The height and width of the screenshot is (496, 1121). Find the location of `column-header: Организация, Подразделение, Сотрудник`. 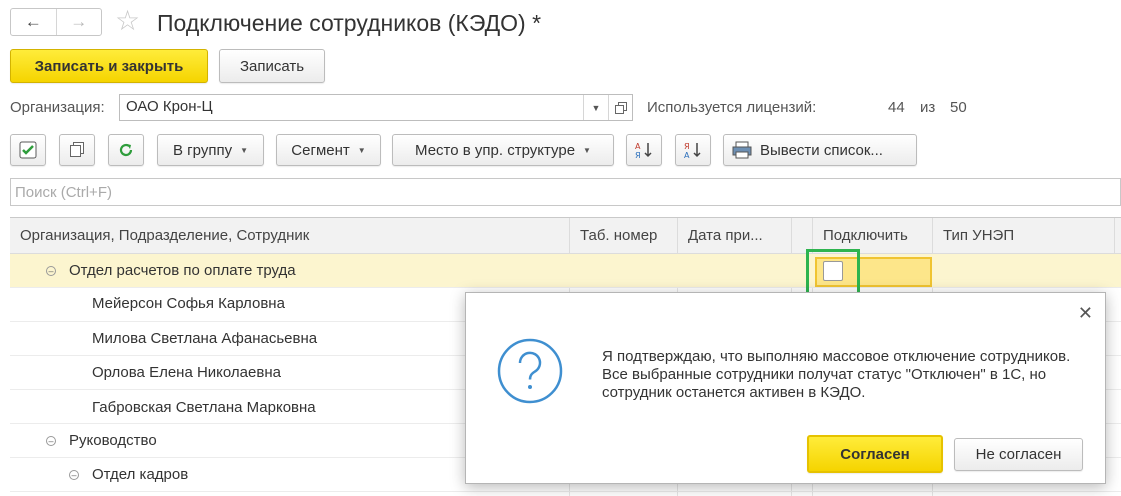

column-header: Организация, Подразделение, Сотрудник is located at coordinates (290, 236).